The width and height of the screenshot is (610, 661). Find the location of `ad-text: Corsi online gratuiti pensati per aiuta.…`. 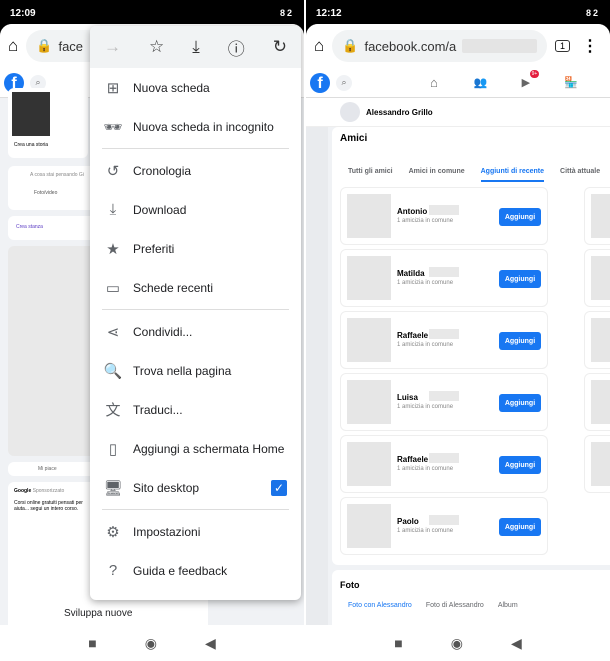

ad-text: Corsi online gratuiti pensati per aiuta.… is located at coordinates (48, 506).